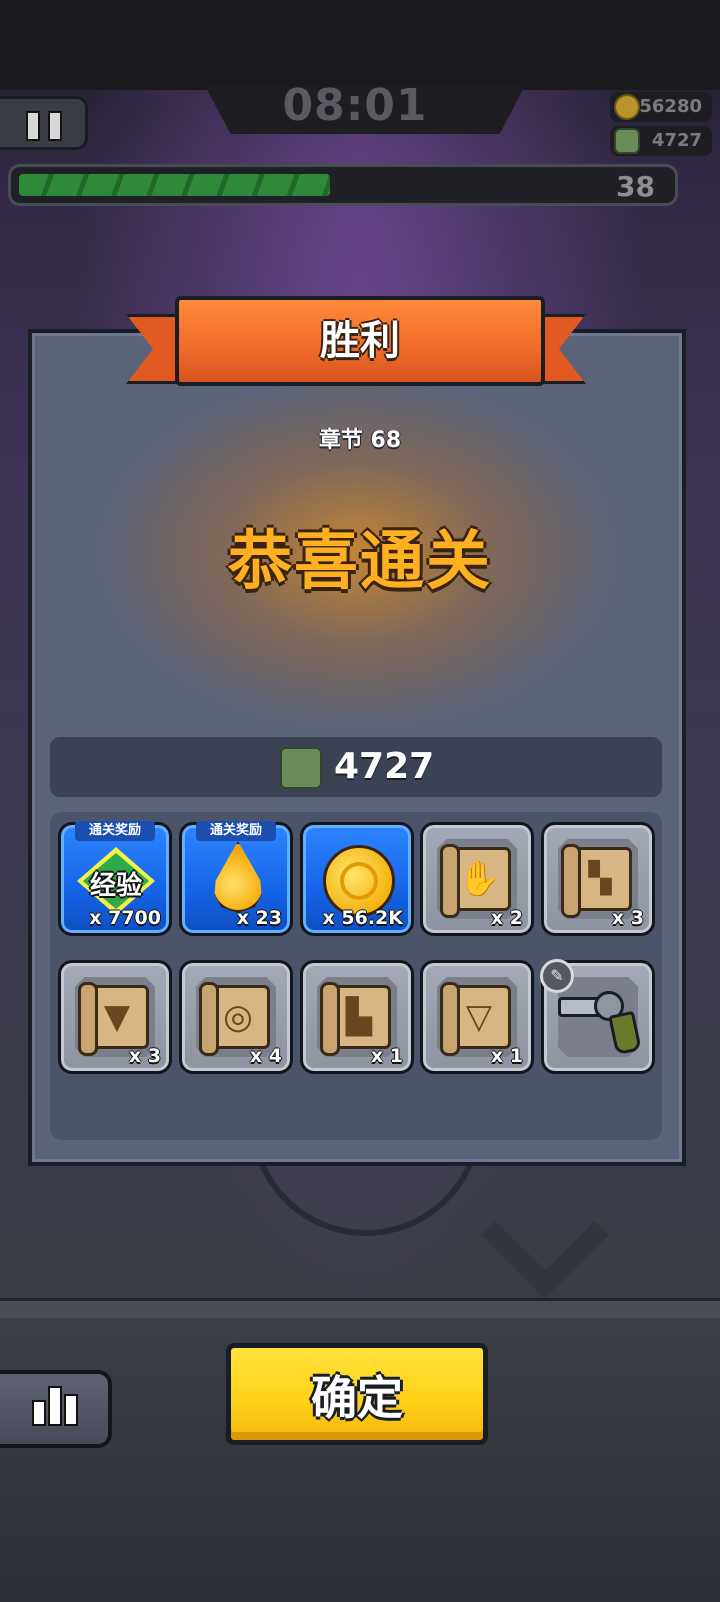 The width and height of the screenshot is (720, 1602). I want to click on reward-quantity: x 4, so click(265, 1056).